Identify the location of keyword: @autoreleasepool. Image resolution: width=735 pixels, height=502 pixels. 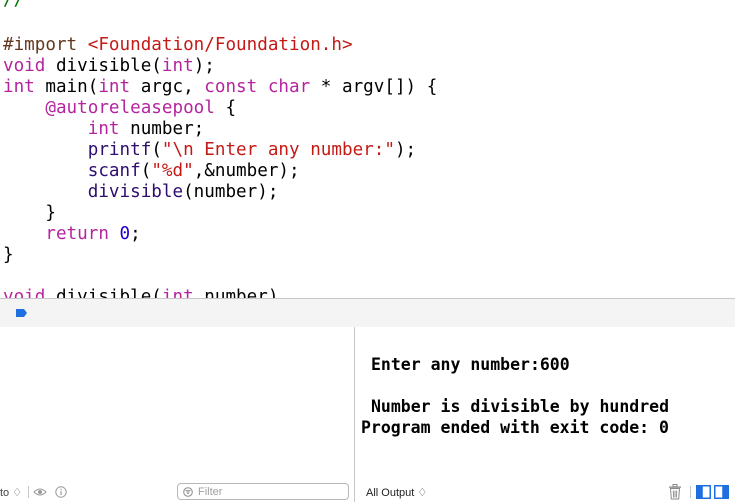
(130, 108).